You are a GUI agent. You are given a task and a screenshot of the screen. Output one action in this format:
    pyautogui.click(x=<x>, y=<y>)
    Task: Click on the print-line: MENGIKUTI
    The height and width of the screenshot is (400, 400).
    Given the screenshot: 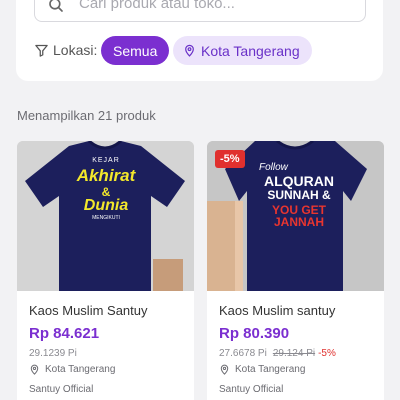 What is the action you would take?
    pyautogui.click(x=106, y=218)
    